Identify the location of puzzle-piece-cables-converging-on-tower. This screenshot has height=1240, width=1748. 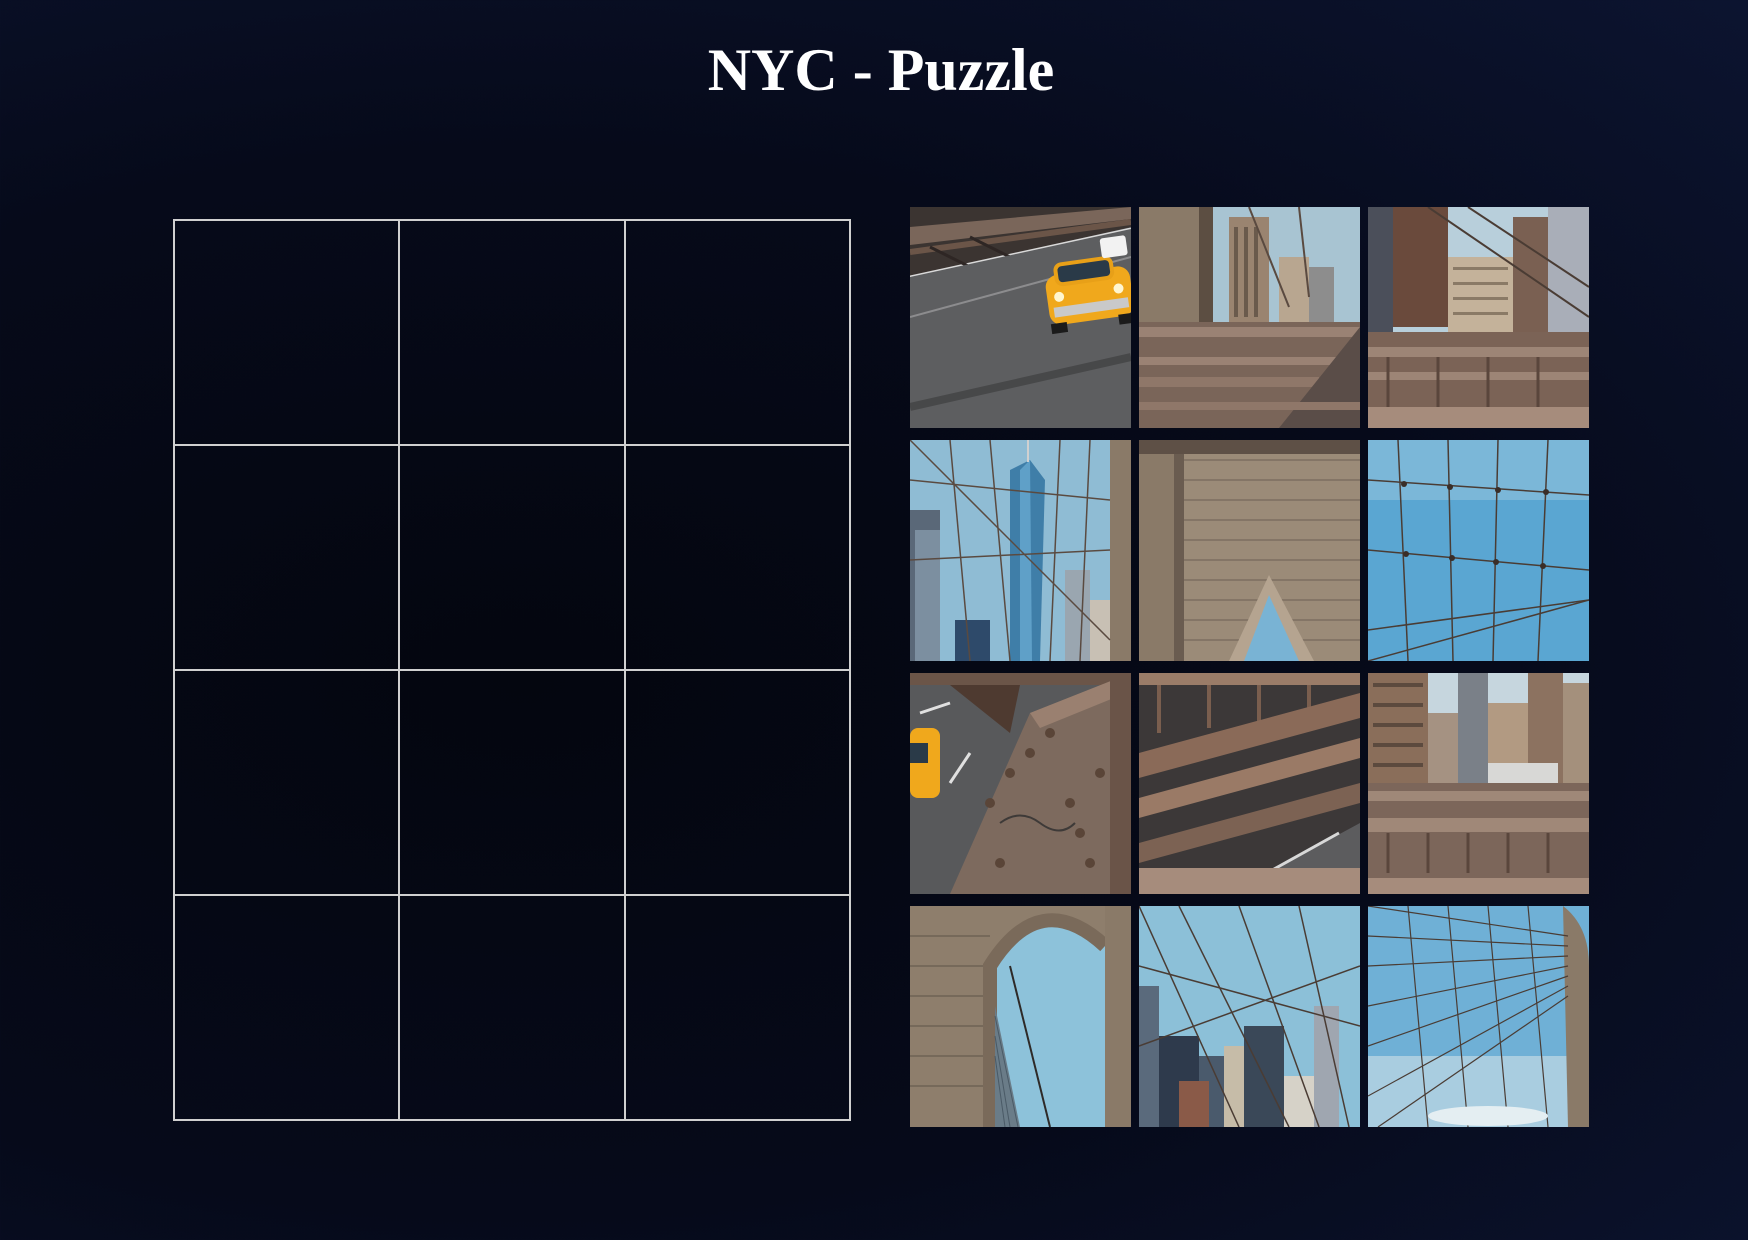
(1478, 1016).